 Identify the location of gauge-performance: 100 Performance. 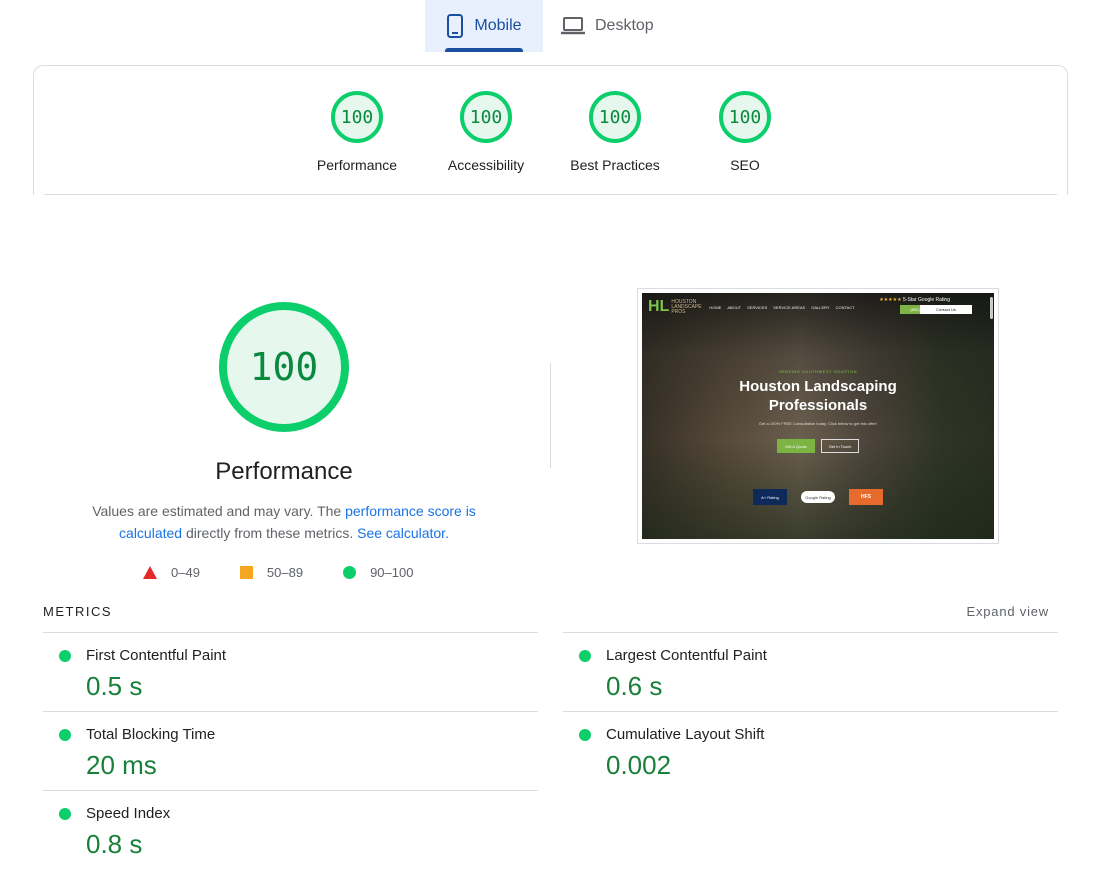
(357, 132).